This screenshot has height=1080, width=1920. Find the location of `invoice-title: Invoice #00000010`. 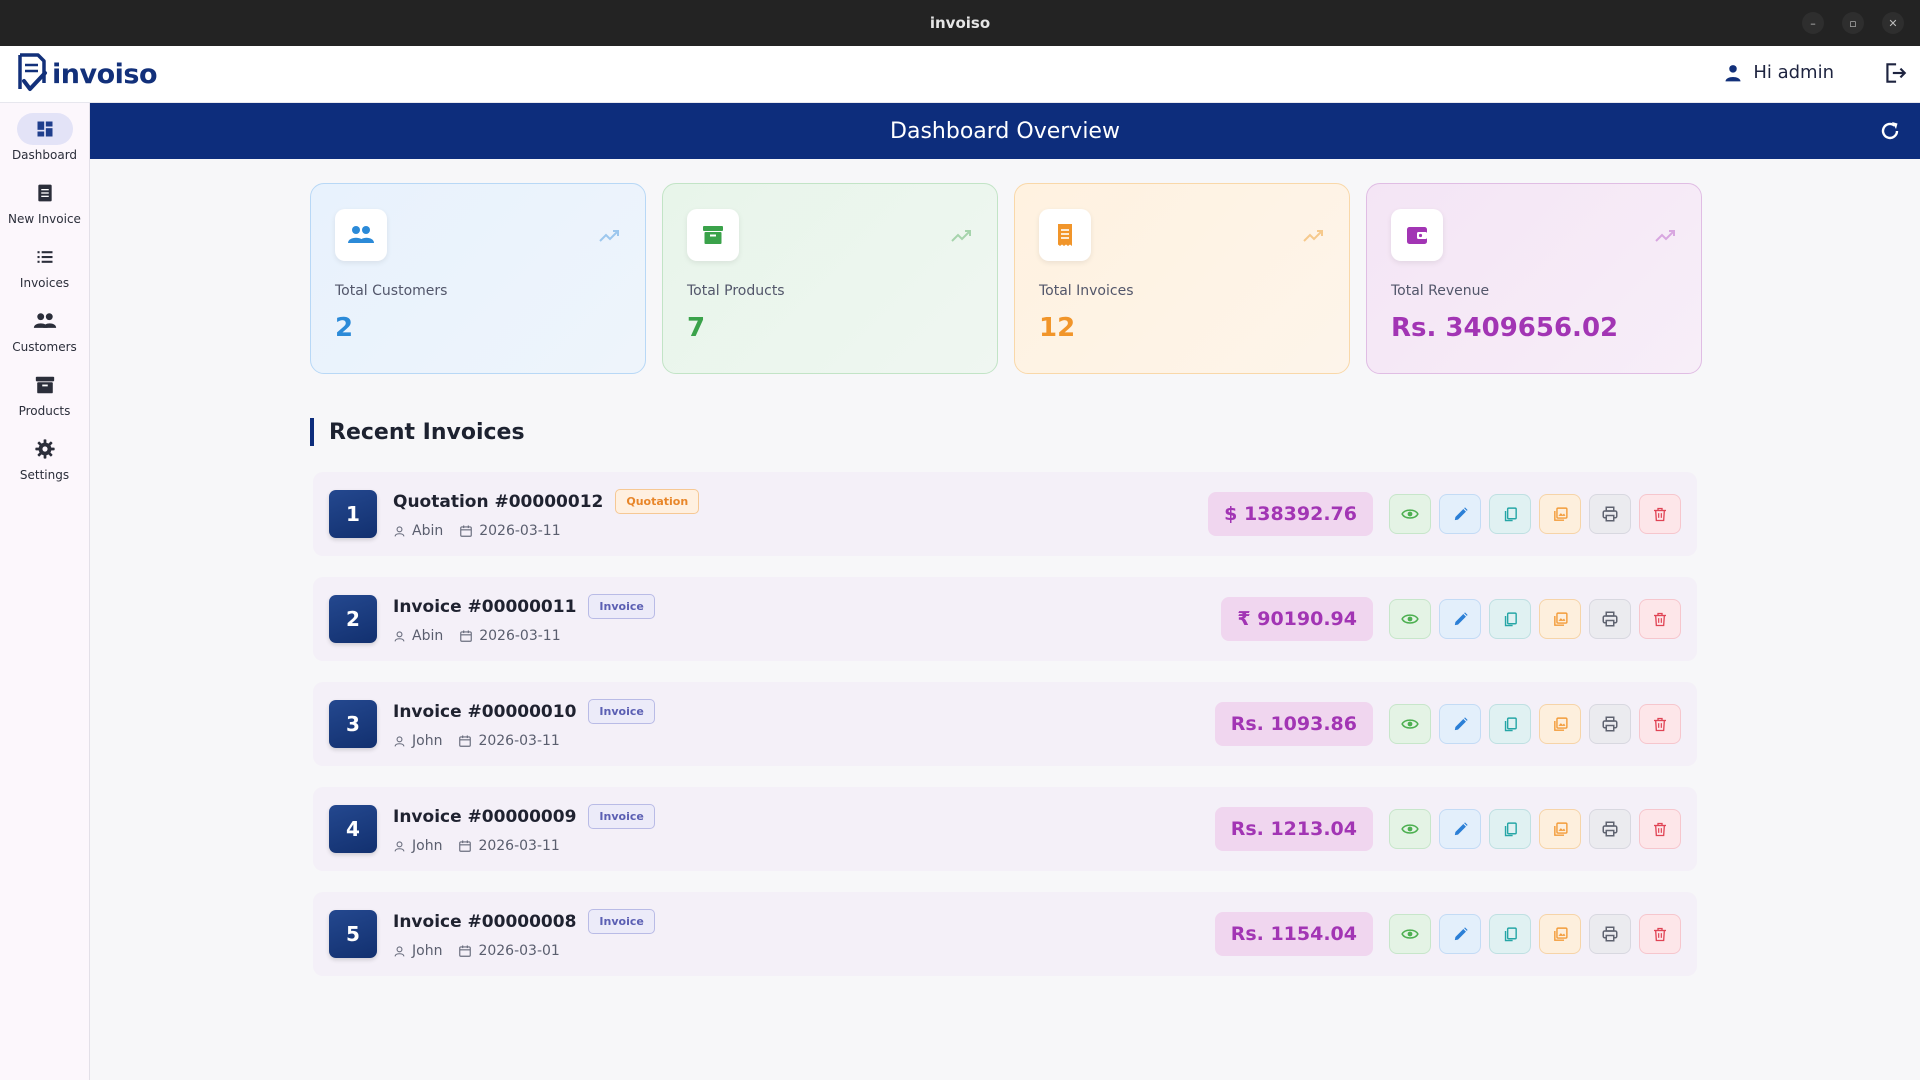

invoice-title: Invoice #00000010 is located at coordinates (485, 711).